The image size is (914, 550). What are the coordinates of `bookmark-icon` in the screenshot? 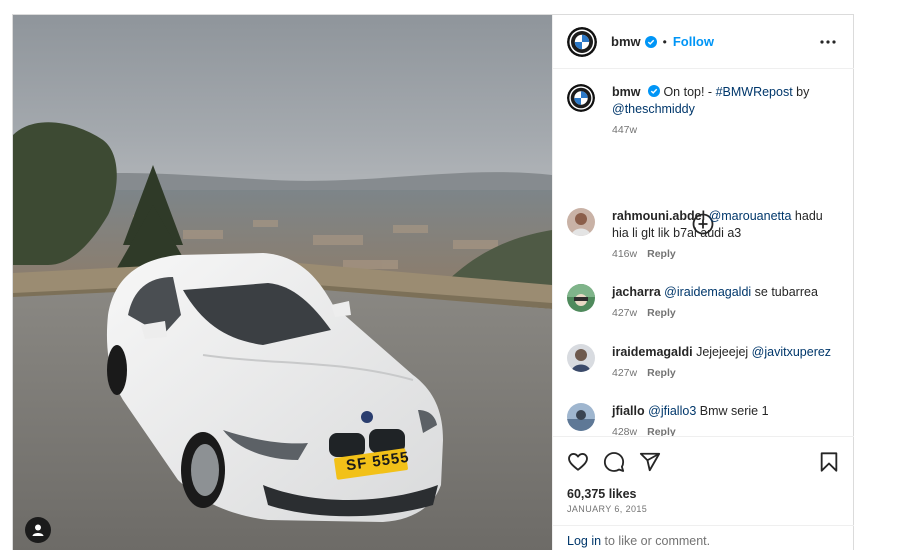 It's located at (829, 462).